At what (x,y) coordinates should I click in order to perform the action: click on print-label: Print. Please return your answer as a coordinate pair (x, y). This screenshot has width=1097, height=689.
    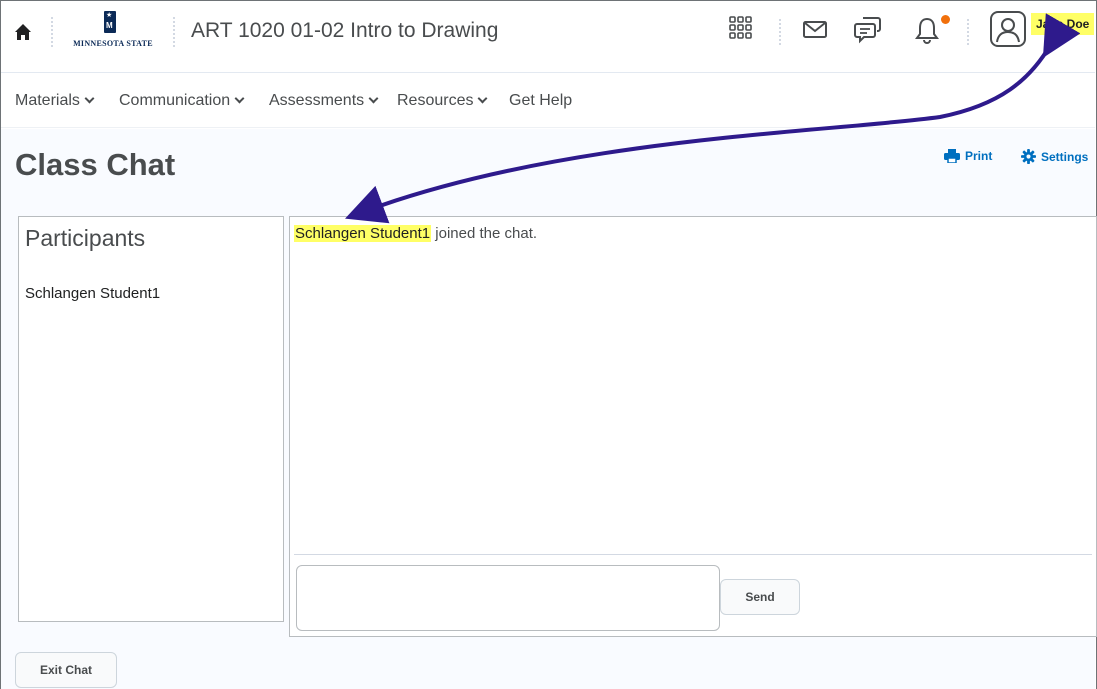
    Looking at the image, I should click on (979, 156).